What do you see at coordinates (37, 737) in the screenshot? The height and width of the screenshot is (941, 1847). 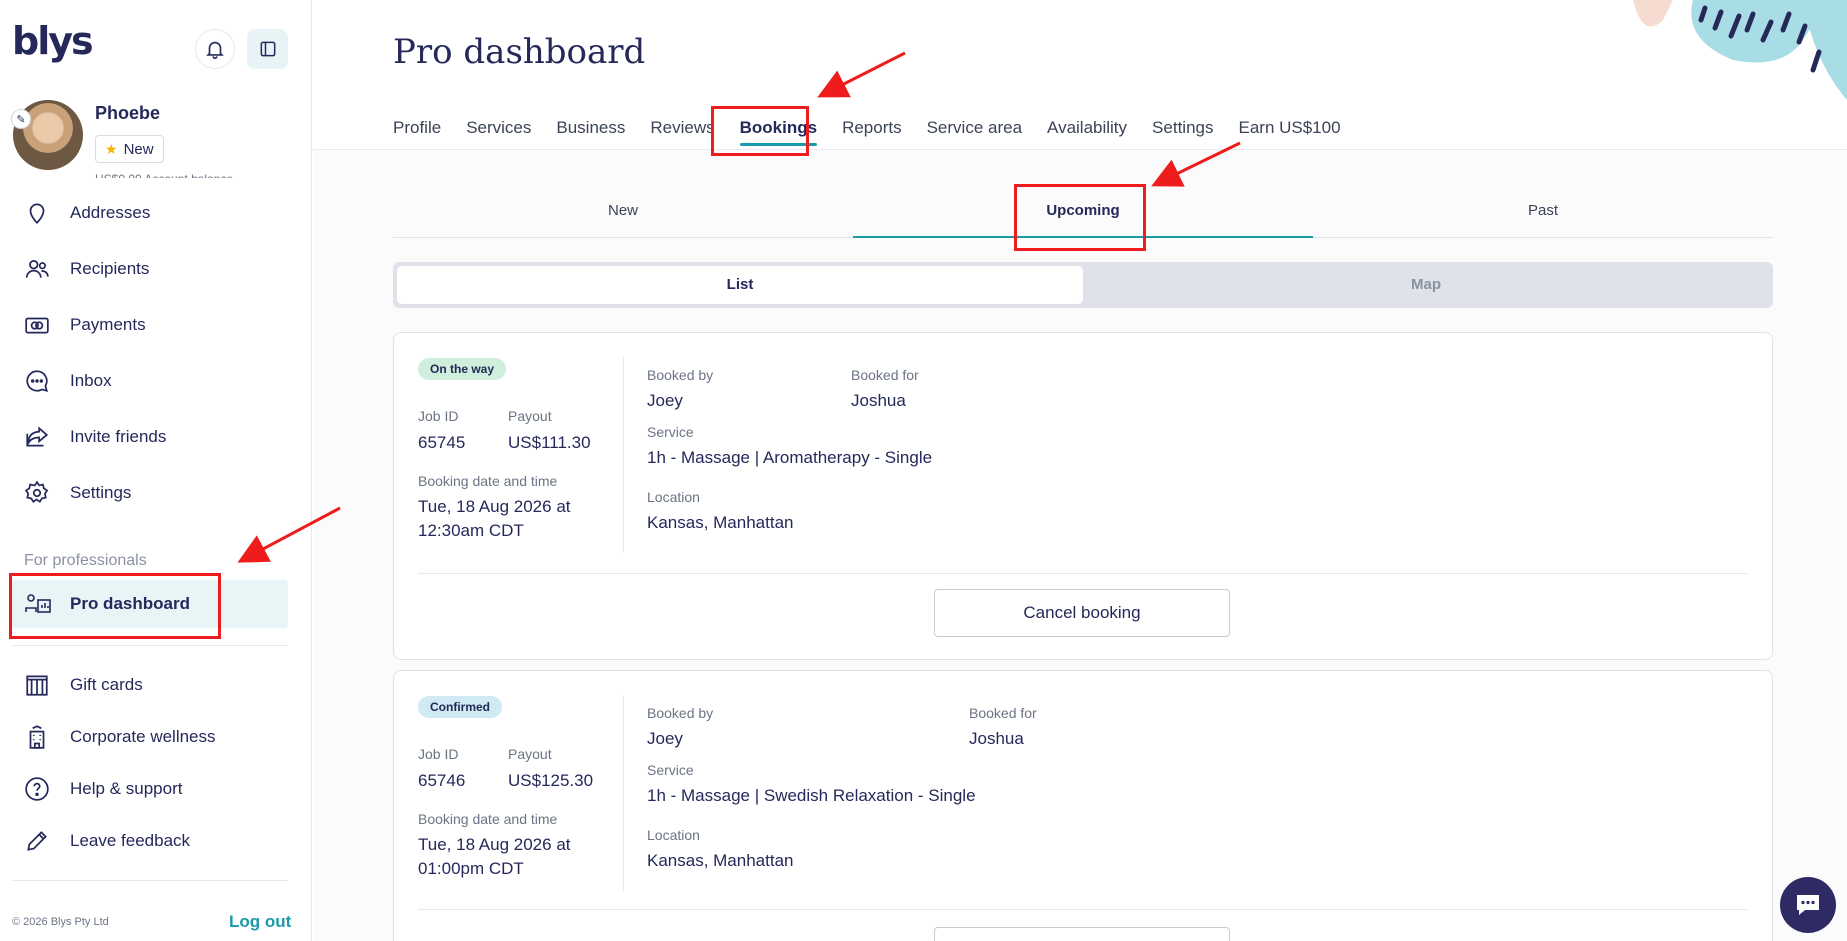 I see `building-icon` at bounding box center [37, 737].